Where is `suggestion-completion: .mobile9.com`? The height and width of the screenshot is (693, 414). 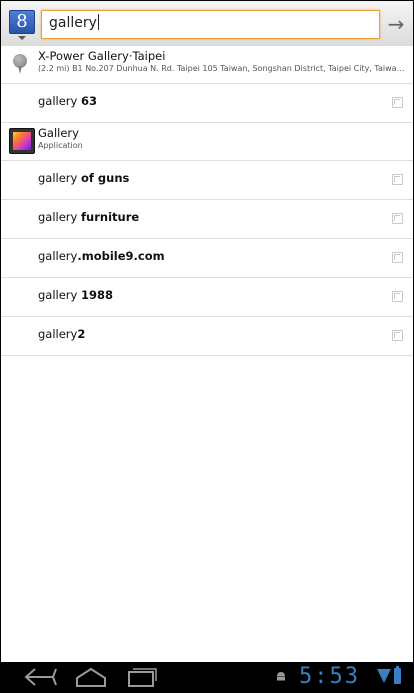 suggestion-completion: .mobile9.com is located at coordinates (121, 256).